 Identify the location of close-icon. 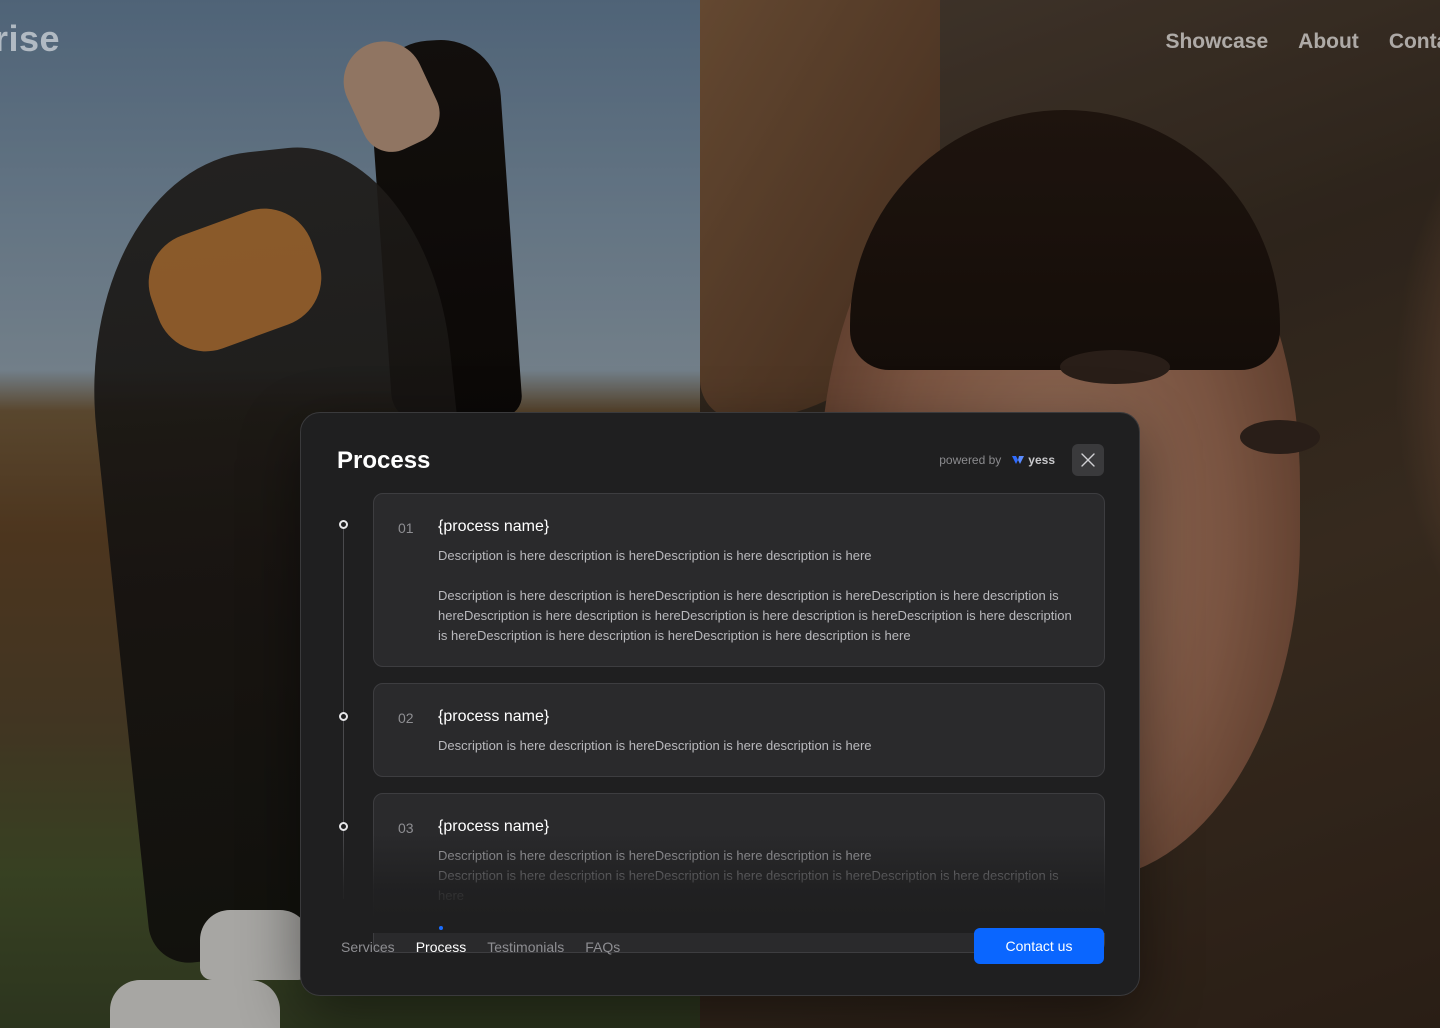
(1088, 460).